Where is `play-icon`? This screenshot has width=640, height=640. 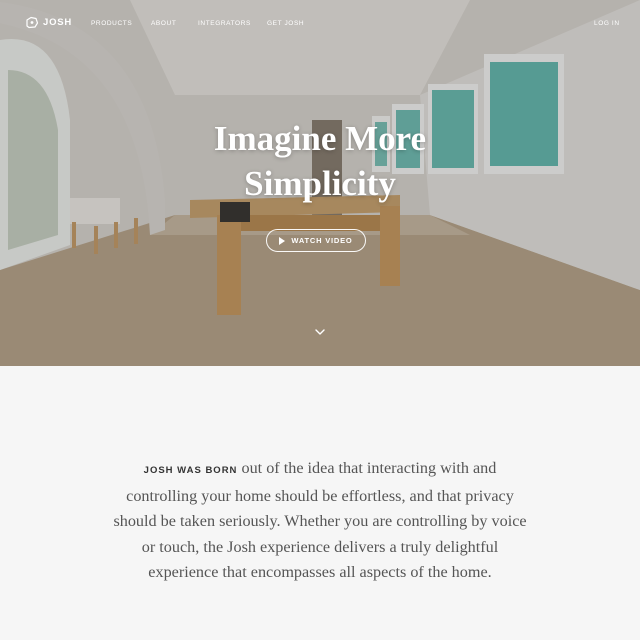 play-icon is located at coordinates (282, 240).